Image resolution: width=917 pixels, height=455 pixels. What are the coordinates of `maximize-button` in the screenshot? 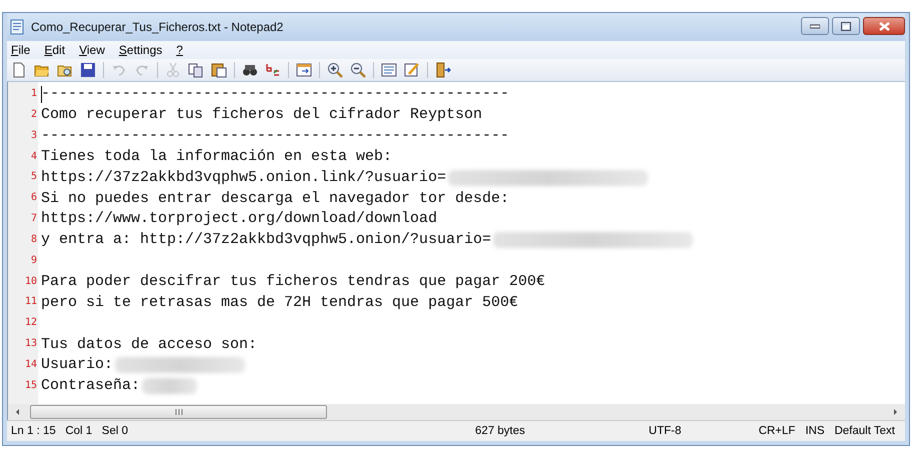 It's located at (846, 26).